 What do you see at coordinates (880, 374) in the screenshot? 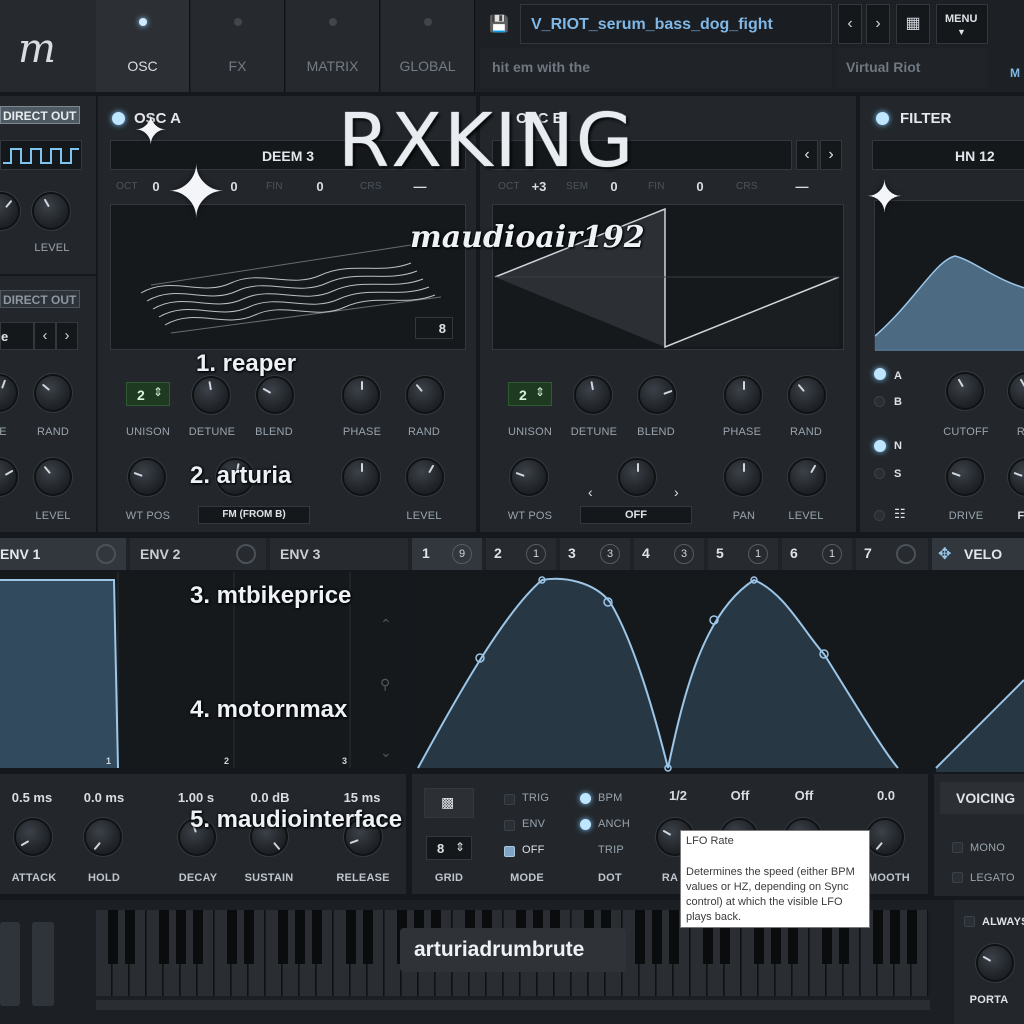
I see `route-a-led` at bounding box center [880, 374].